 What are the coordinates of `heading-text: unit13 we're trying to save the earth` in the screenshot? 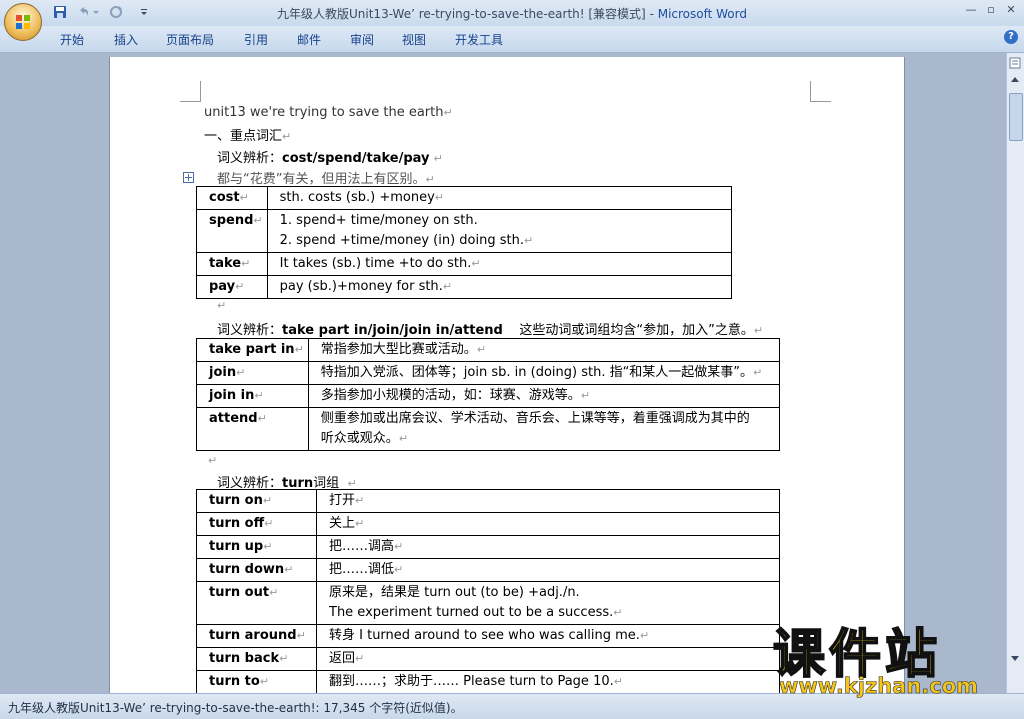 It's located at (324, 112).